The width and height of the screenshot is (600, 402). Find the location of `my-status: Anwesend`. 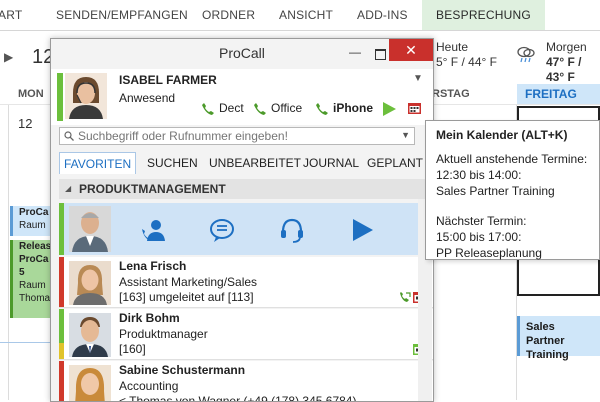

my-status: Anwesend is located at coordinates (147, 98).